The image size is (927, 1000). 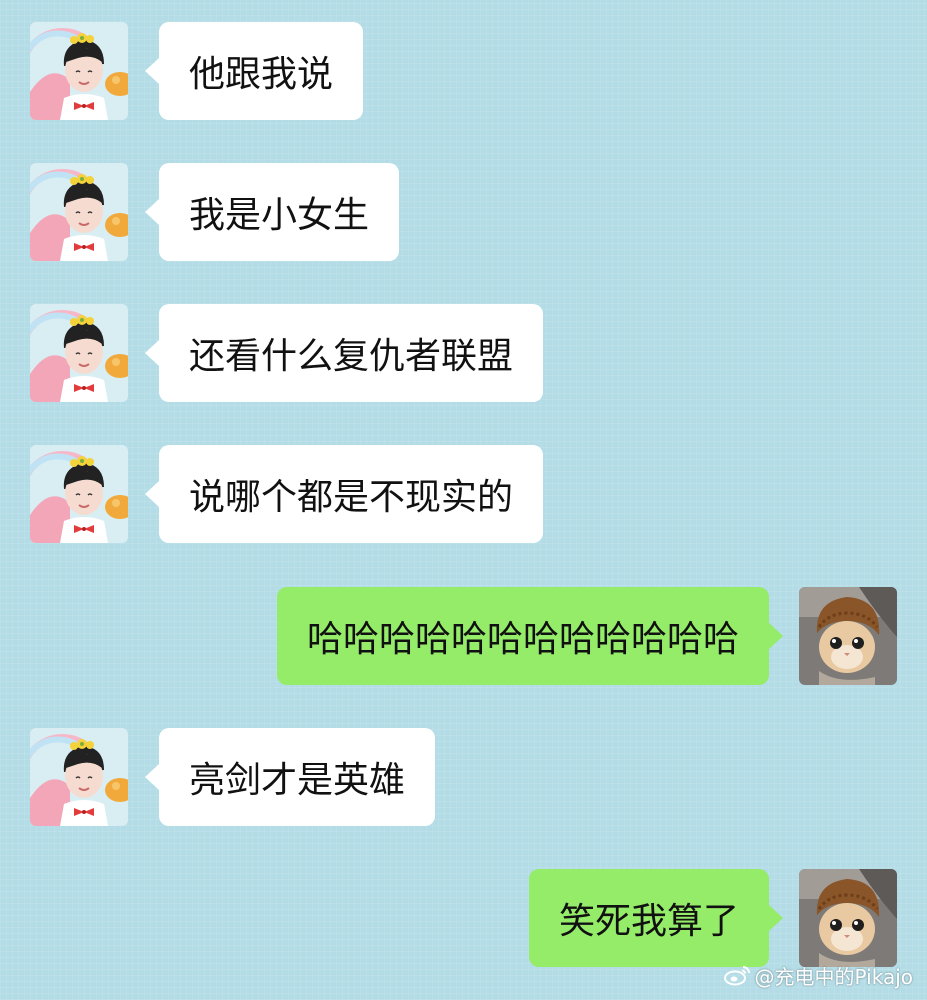 I want to click on message-row-outgoing: 笑死我算了, so click(x=463, y=919).